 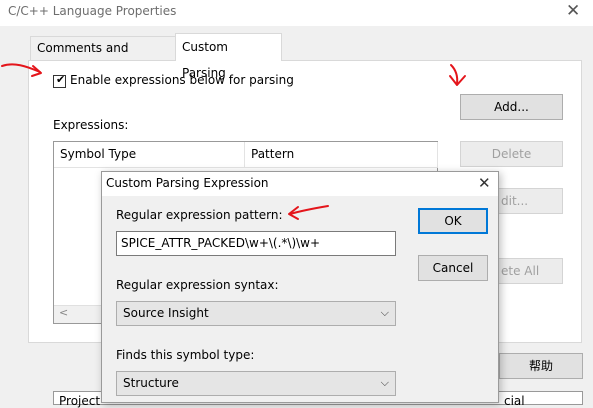 What do you see at coordinates (457, 75) in the screenshot?
I see `annotation-arrow-add` at bounding box center [457, 75].